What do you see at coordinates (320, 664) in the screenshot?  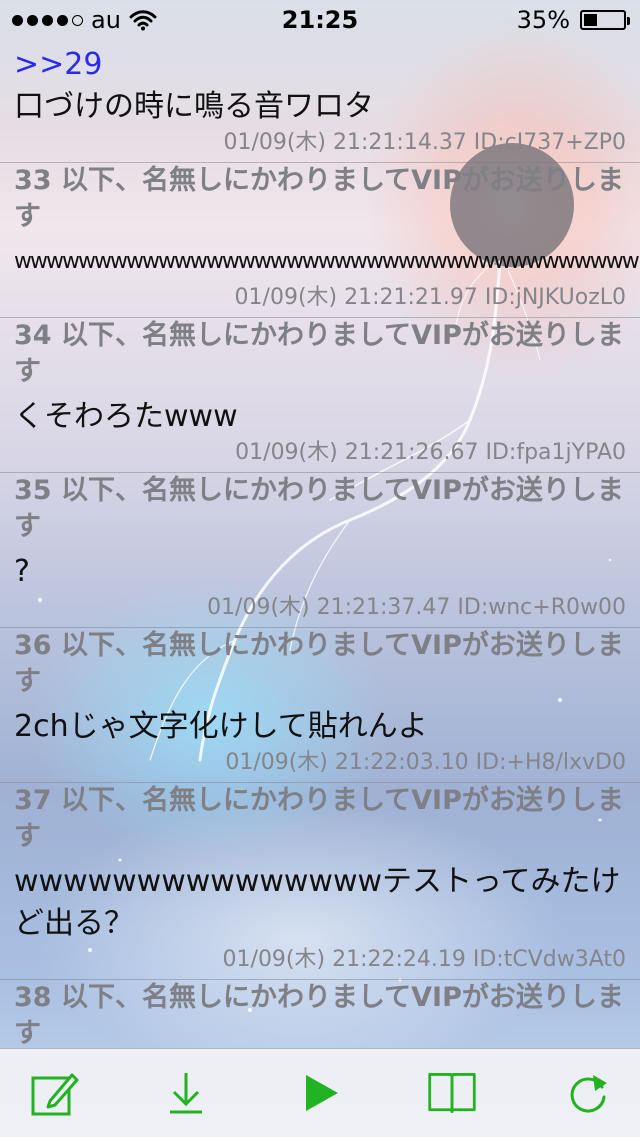 I see `post-header: 36 以下、名無しにかわりましてVIPがお送りします` at bounding box center [320, 664].